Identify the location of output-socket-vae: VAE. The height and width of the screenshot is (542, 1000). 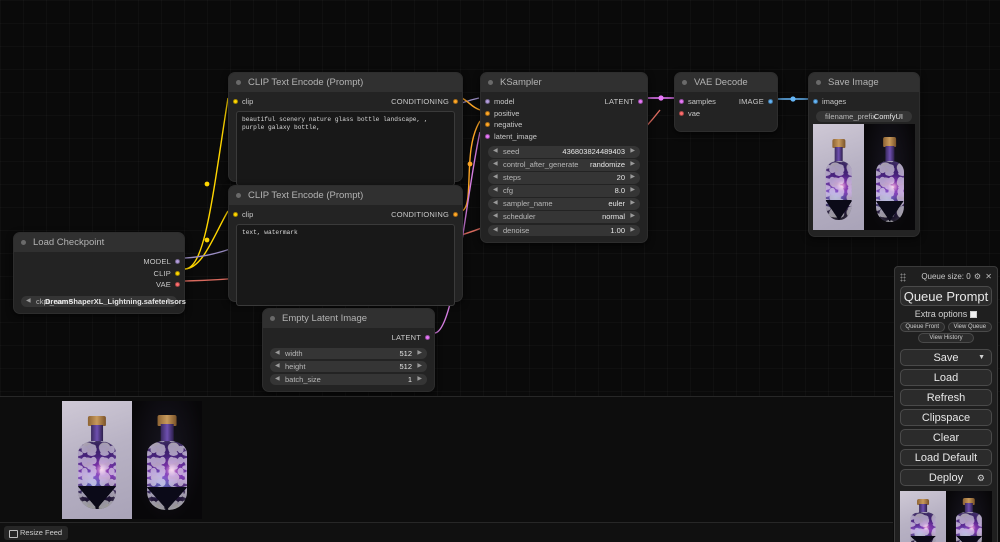
(99, 285).